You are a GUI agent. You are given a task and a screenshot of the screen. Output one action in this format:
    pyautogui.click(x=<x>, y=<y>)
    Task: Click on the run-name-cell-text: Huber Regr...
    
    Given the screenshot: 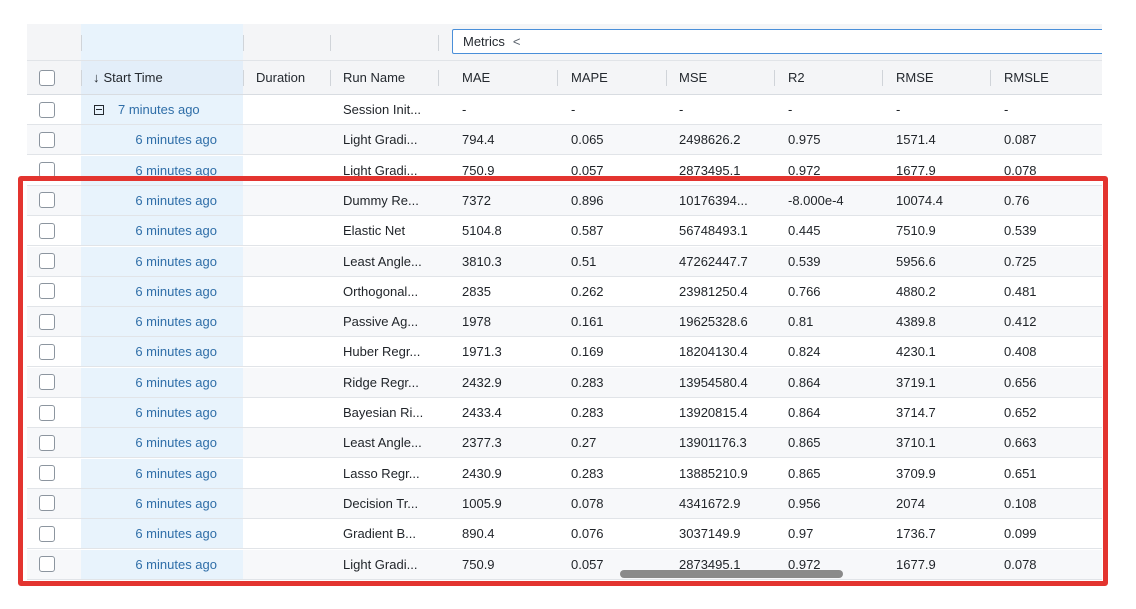 What is the action you would take?
    pyautogui.click(x=382, y=352)
    